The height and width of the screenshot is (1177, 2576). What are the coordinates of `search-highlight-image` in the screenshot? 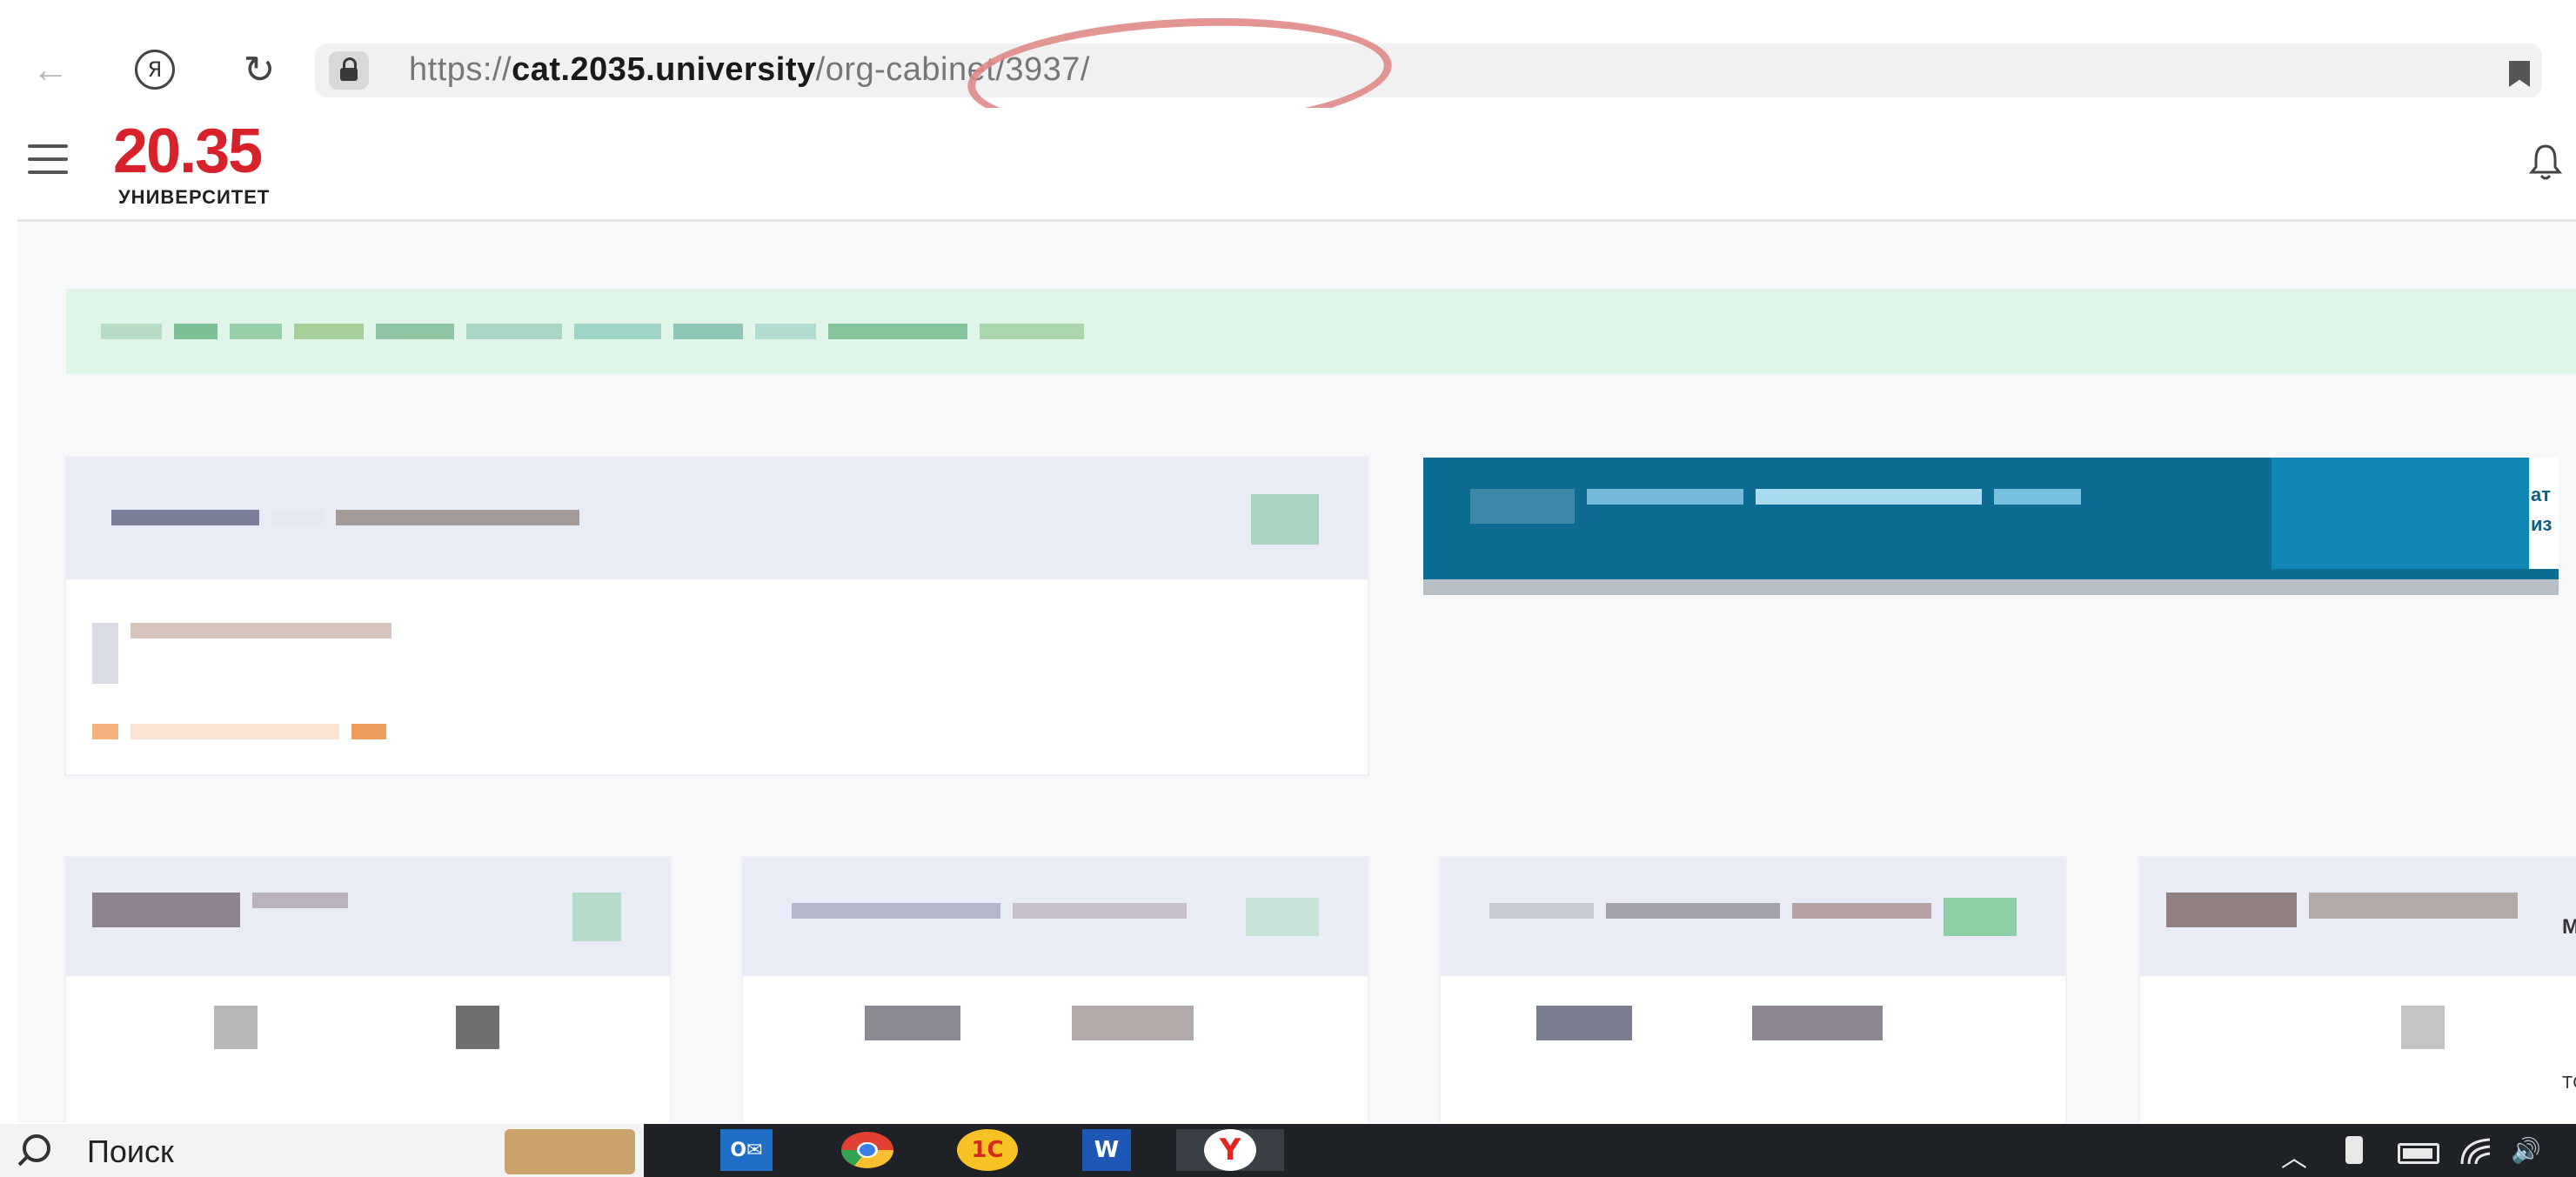 It's located at (570, 1151).